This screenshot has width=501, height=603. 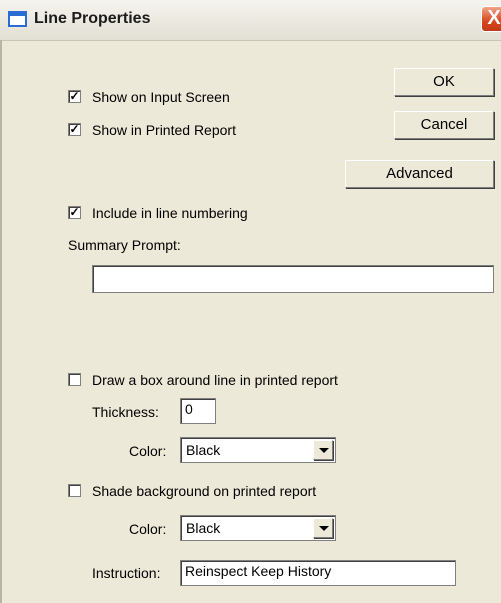 What do you see at coordinates (203, 528) in the screenshot?
I see `shade-color-value: Black` at bounding box center [203, 528].